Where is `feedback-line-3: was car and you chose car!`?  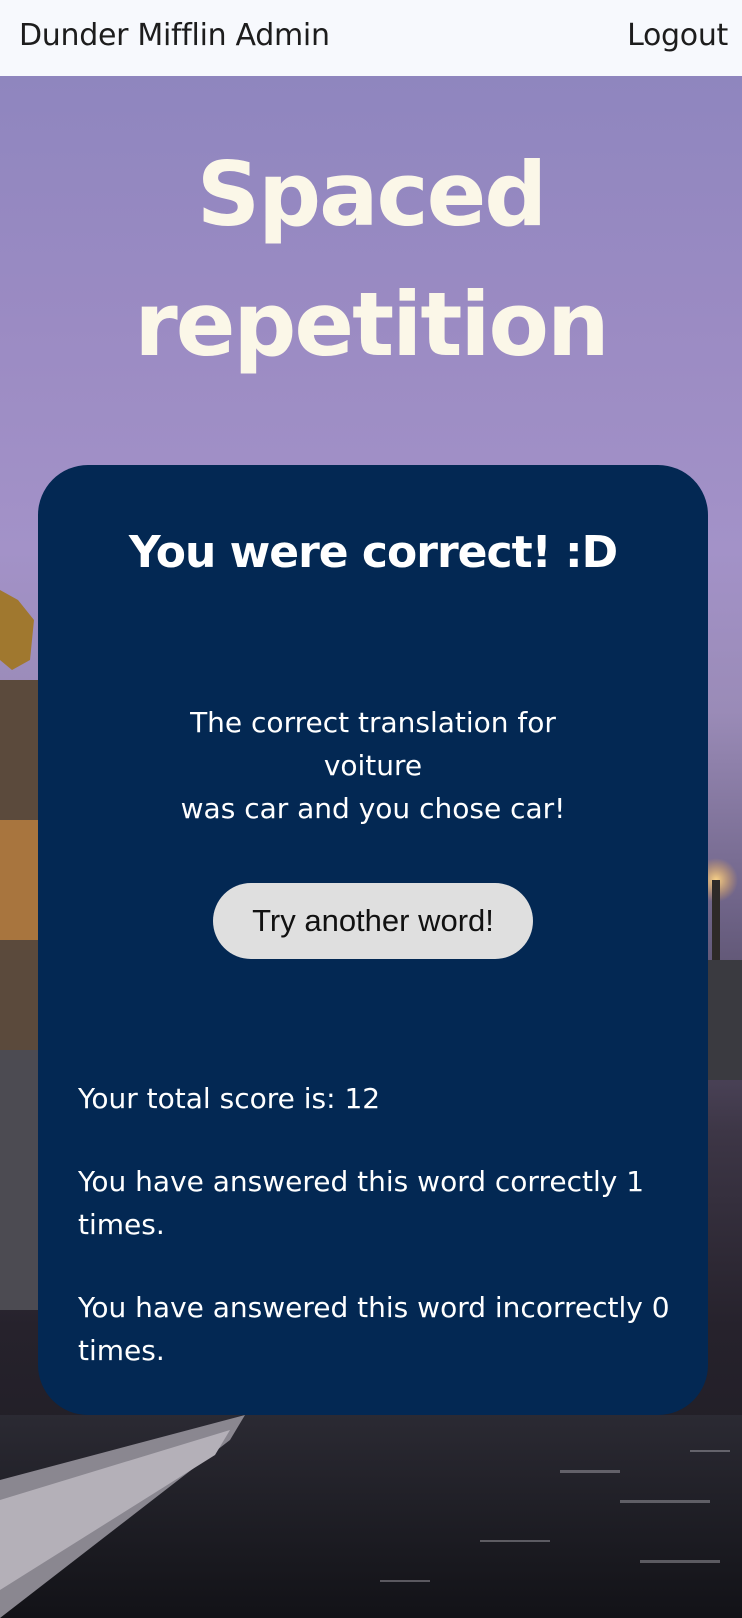 feedback-line-3: was car and you chose car! is located at coordinates (373, 808).